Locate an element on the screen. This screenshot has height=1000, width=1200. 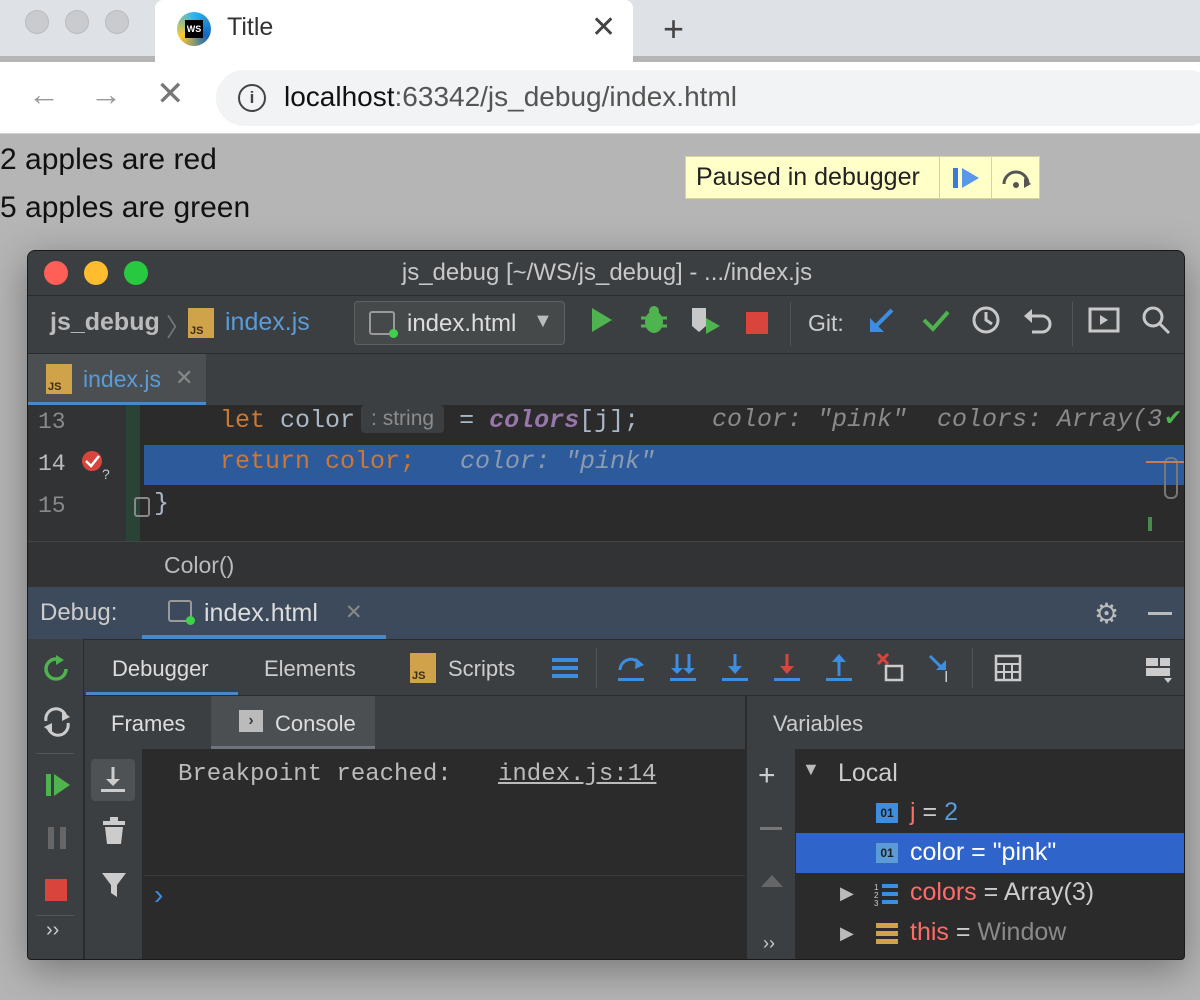
variable-row-colors: ▶ 123 colors = Array(3) is located at coordinates (990, 893).